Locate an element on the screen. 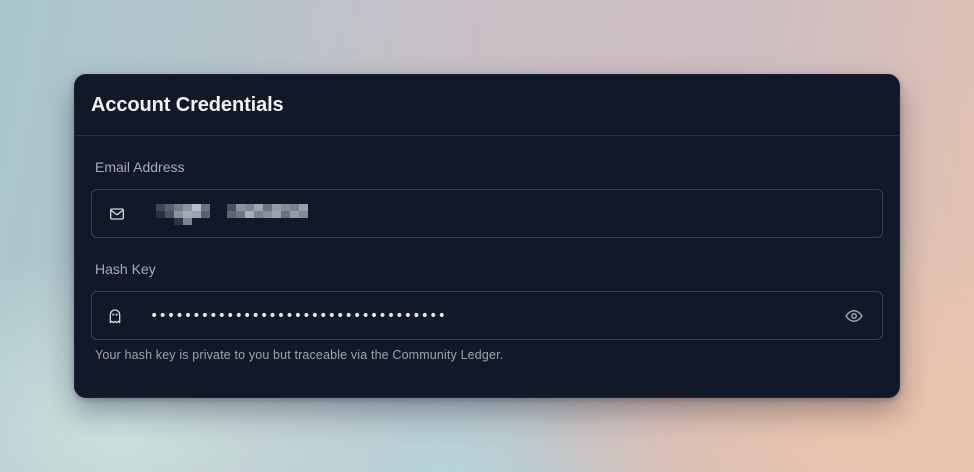  card-header: Account Credentials is located at coordinates (487, 105).